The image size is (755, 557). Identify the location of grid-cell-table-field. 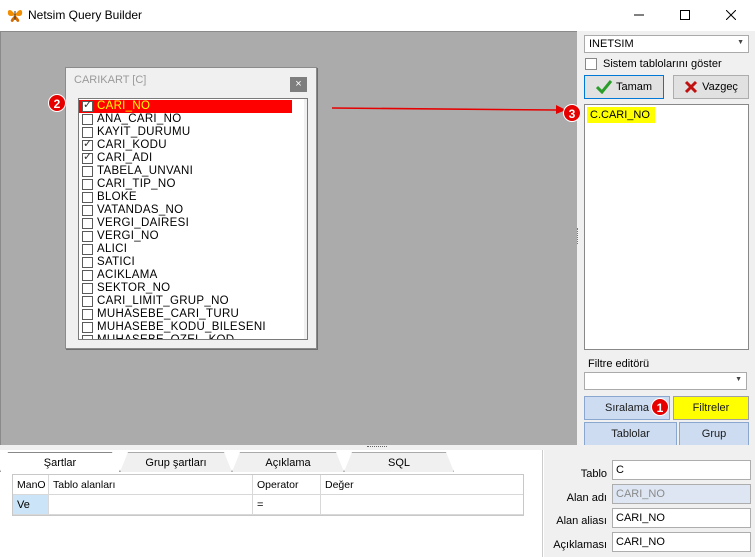
(151, 505).